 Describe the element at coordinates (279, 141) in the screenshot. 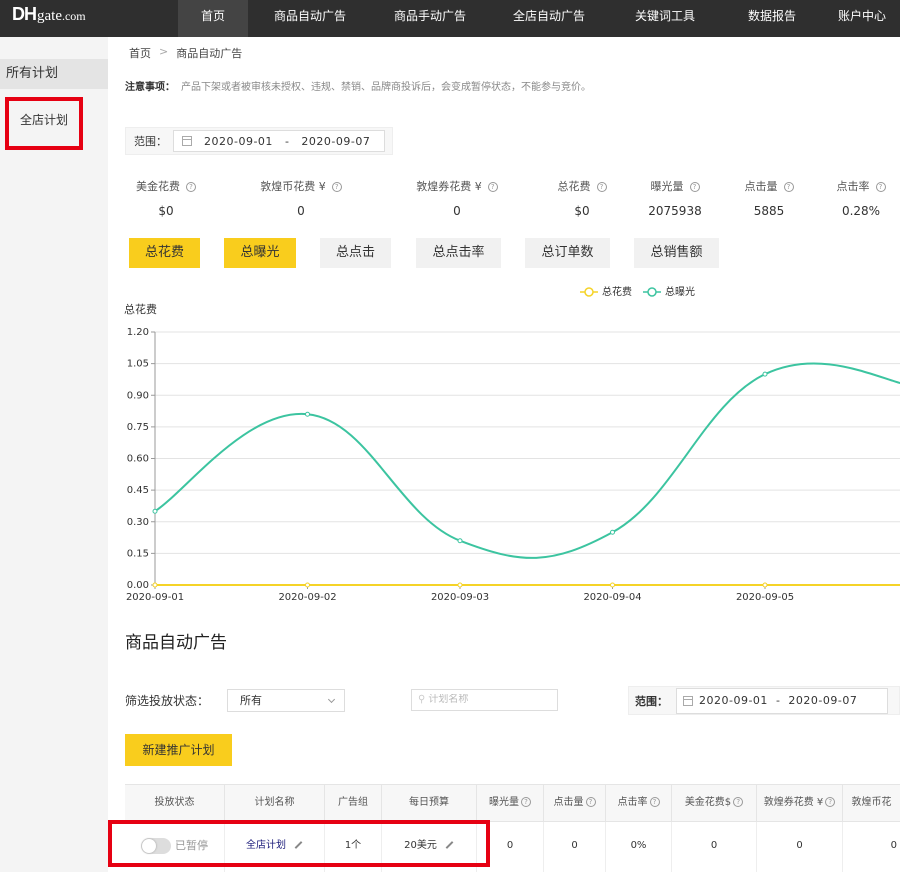

I see `date-range-picker: 2020-09-01 - 2020-09-07` at that location.